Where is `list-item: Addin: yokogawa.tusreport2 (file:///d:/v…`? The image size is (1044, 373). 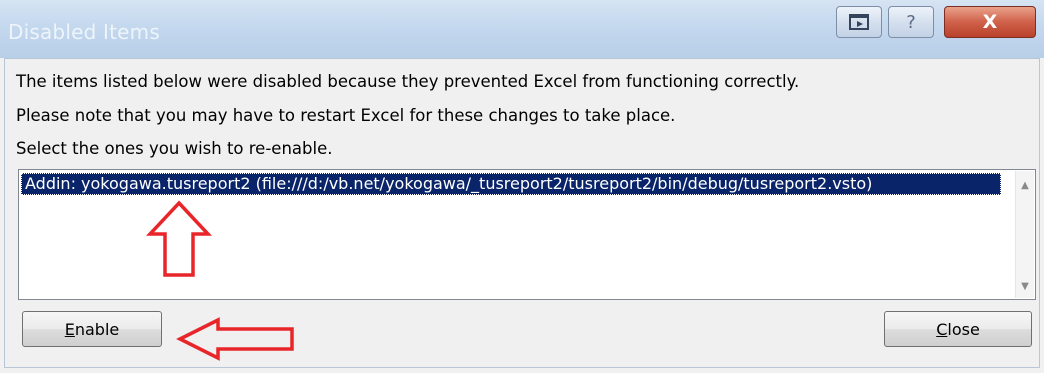
list-item: Addin: yokogawa.tusreport2 (file:///d:/v… is located at coordinates (511, 184).